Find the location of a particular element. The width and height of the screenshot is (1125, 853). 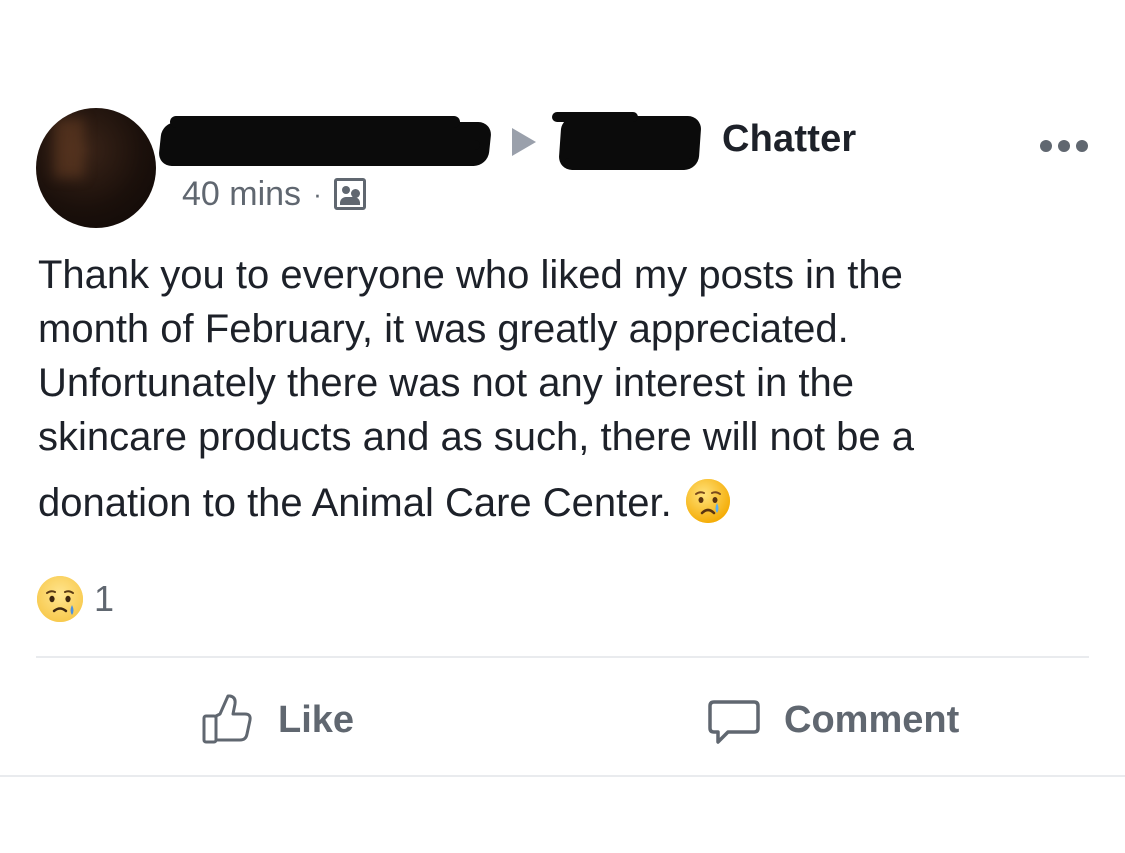

comment-button: Comment is located at coordinates (832, 720).